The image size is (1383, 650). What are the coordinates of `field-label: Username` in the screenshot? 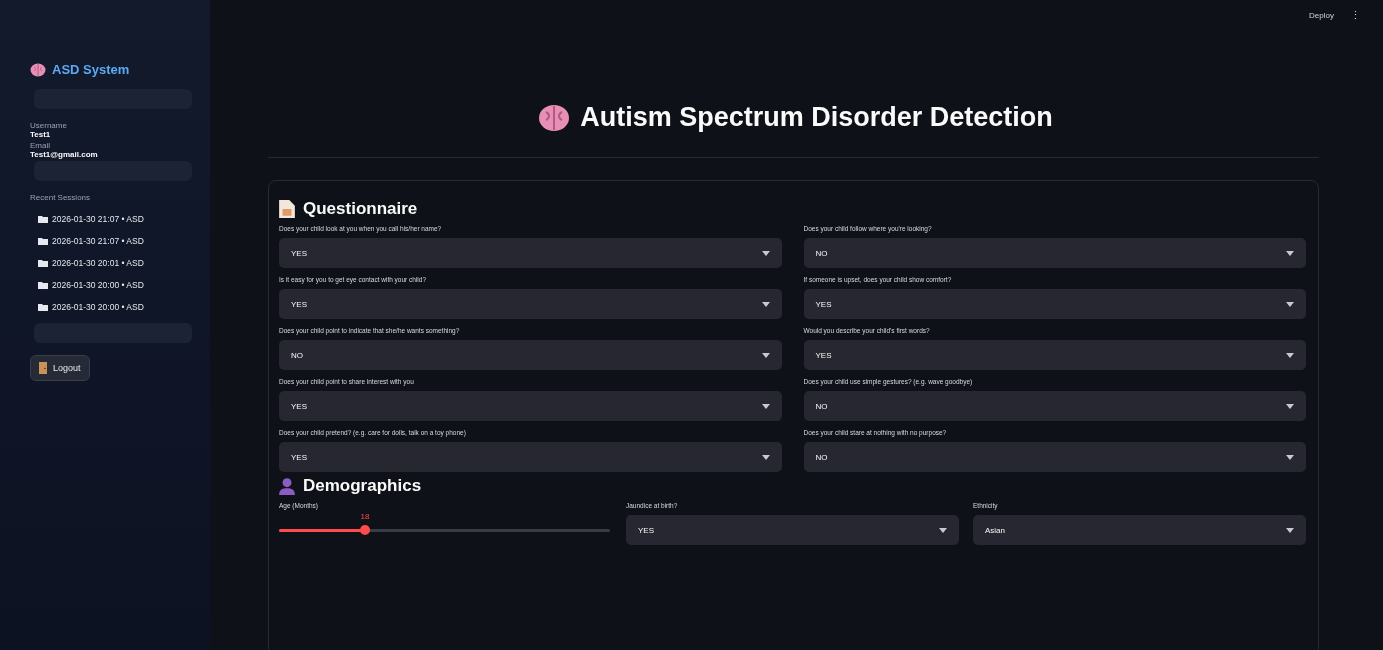 It's located at (49, 125).